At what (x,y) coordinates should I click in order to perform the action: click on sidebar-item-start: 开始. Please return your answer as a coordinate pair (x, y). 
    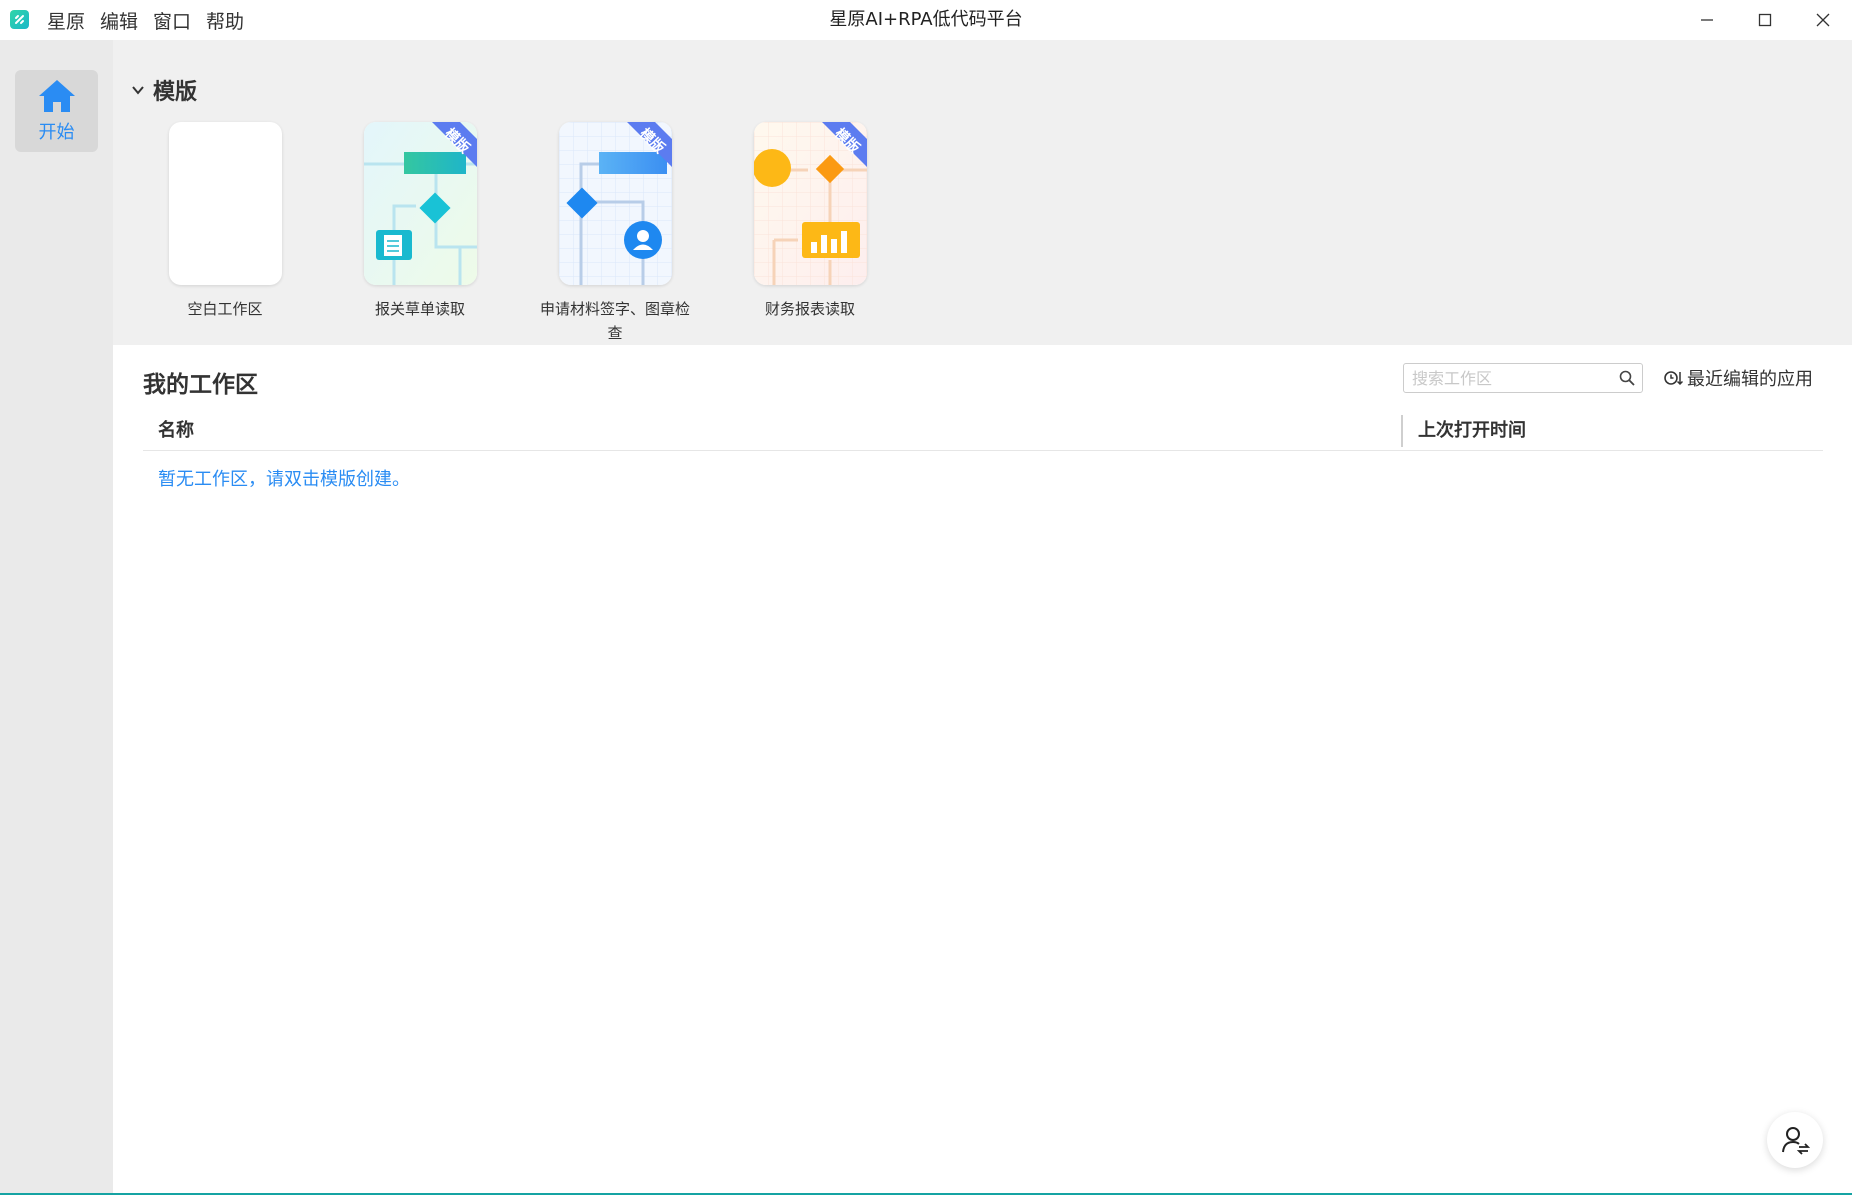
    Looking at the image, I should click on (56, 111).